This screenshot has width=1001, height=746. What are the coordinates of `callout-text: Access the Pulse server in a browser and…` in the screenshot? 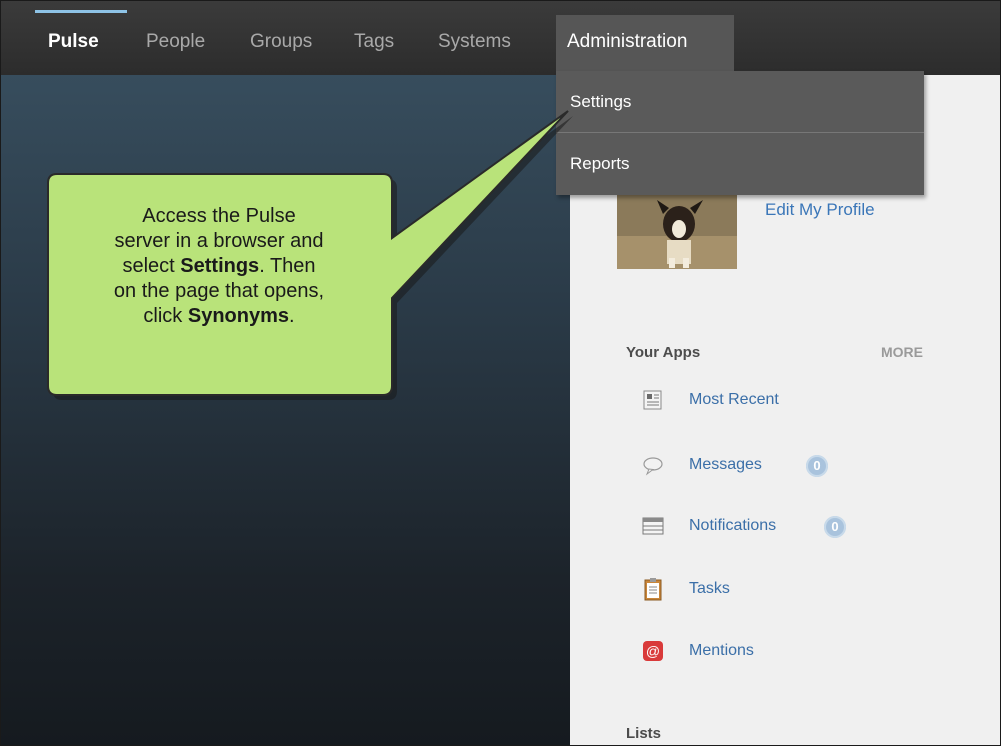 It's located at (219, 266).